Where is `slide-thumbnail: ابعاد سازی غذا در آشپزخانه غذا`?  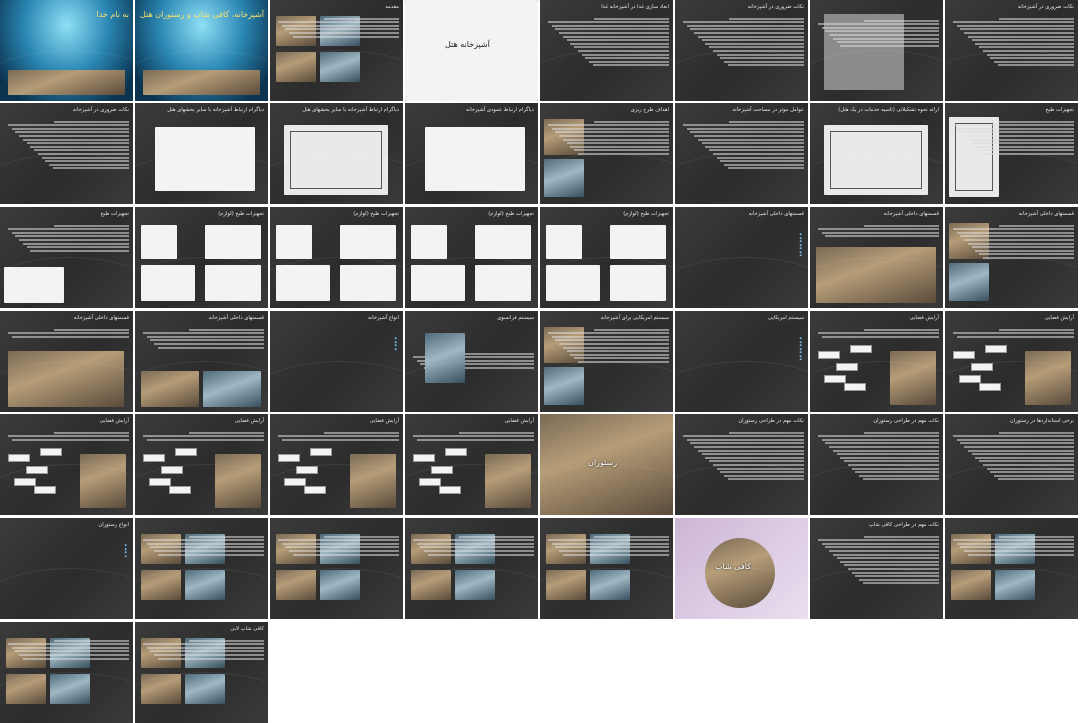 slide-thumbnail: ابعاد سازی غذا در آشپزخانه غذا is located at coordinates (606, 50).